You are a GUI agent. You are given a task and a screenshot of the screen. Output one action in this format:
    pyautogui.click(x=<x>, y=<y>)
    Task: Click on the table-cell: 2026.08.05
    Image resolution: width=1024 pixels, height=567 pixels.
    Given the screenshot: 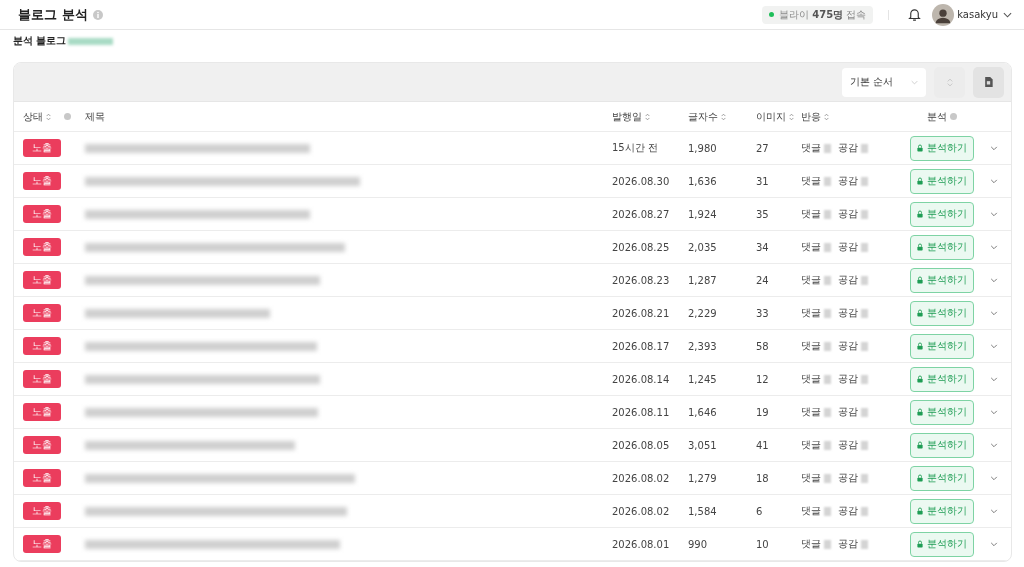 What is the action you would take?
    pyautogui.click(x=641, y=445)
    